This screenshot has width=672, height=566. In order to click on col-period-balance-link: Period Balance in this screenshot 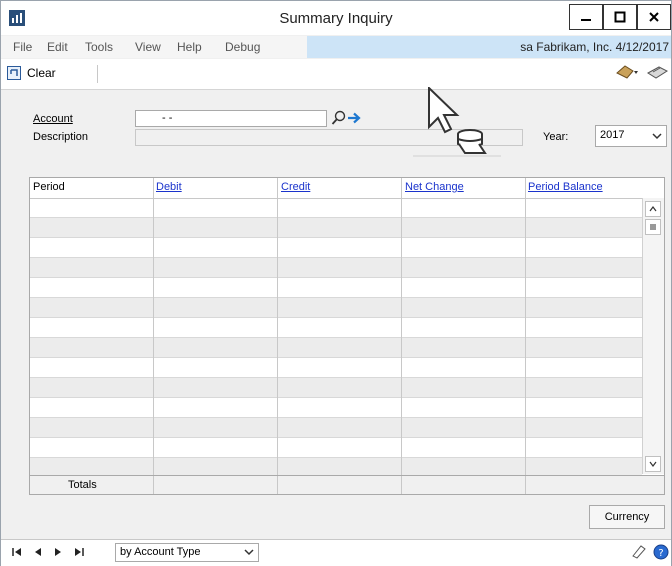, I will do `click(565, 187)`.